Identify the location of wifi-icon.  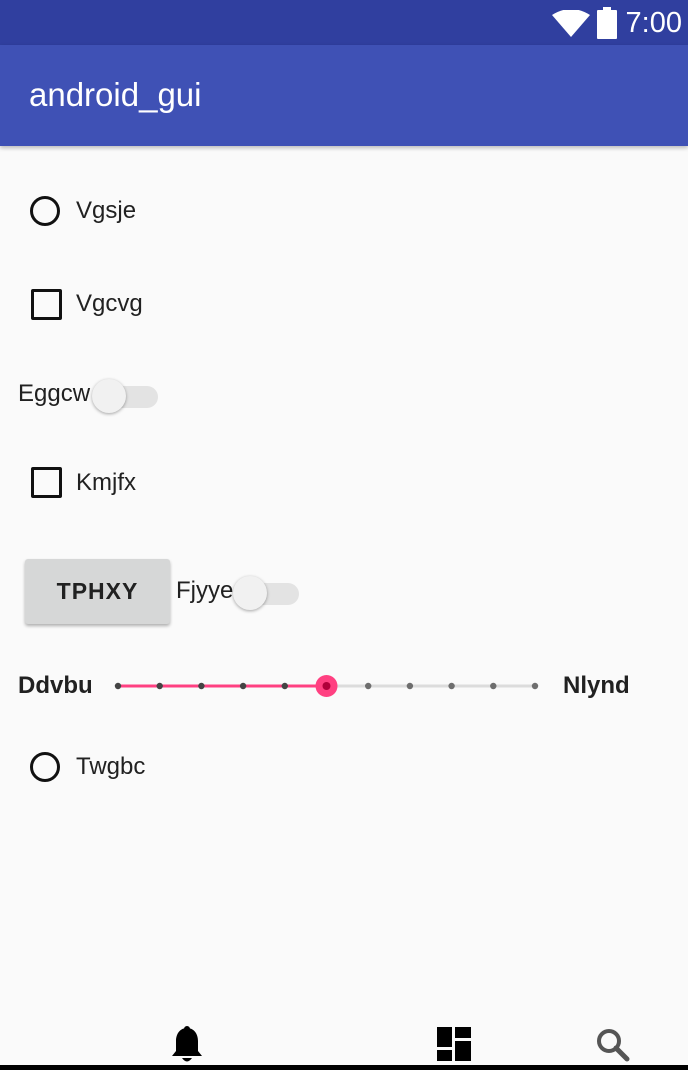
(571, 23).